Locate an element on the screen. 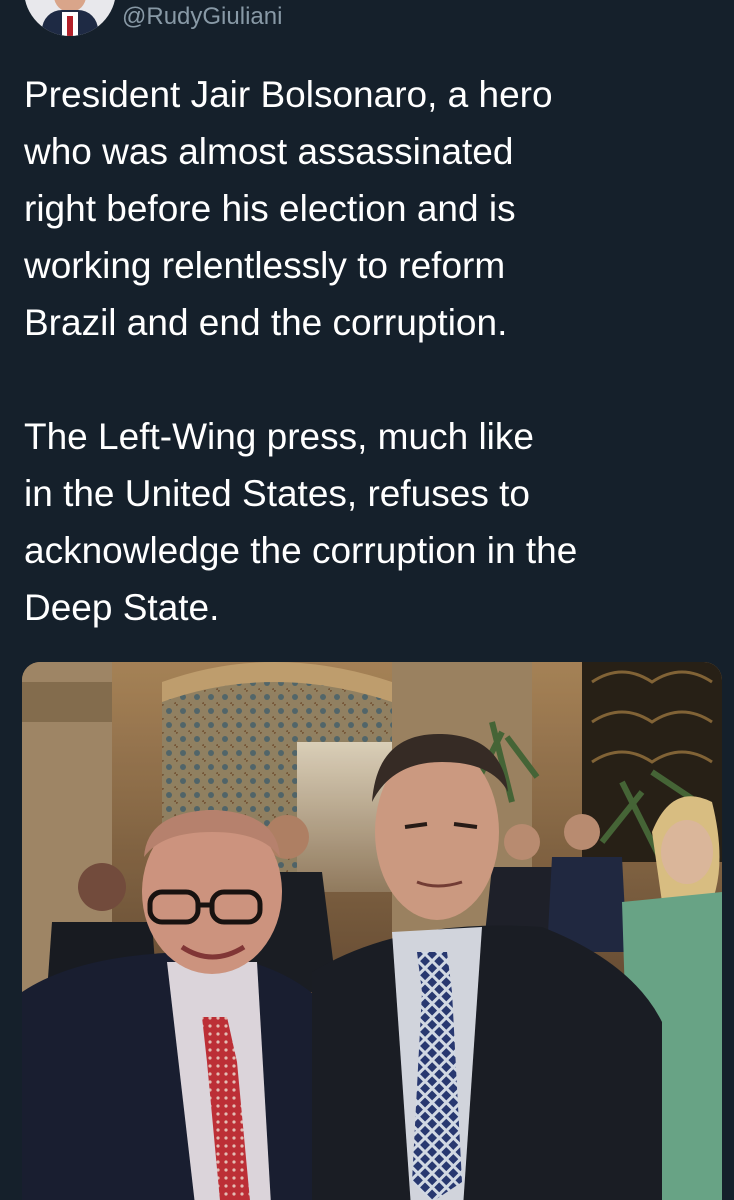  tweet-line: who was almost assassinated is located at coordinates (269, 151).